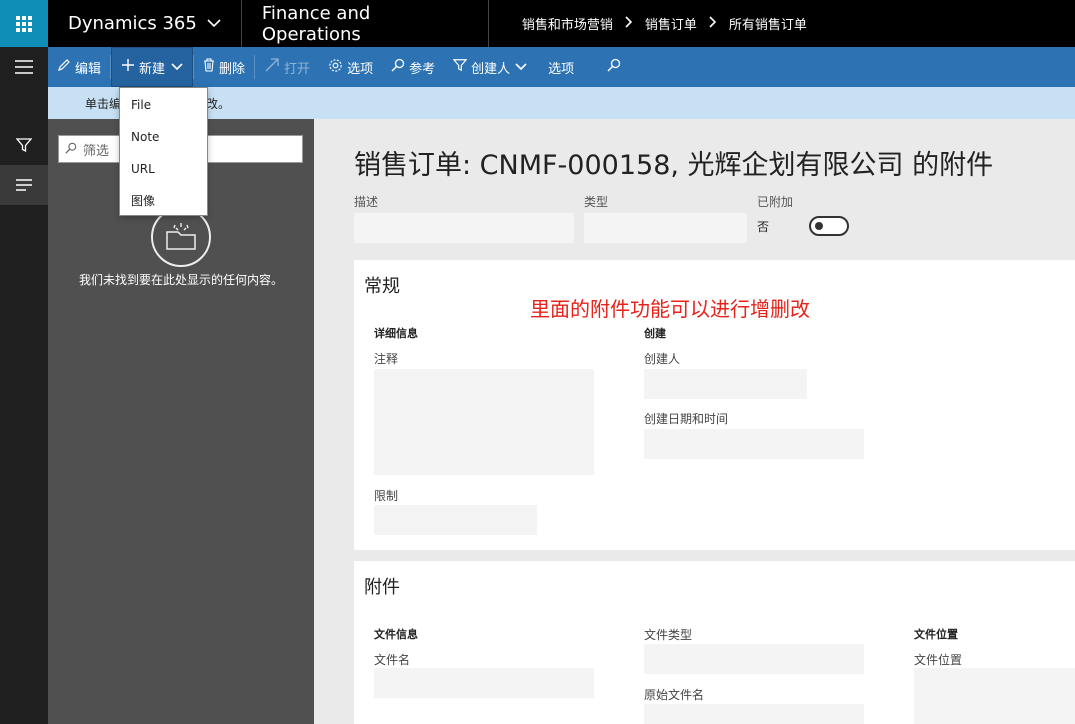  Describe the element at coordinates (386, 496) in the screenshot. I see `restriction-label: 限制` at that location.